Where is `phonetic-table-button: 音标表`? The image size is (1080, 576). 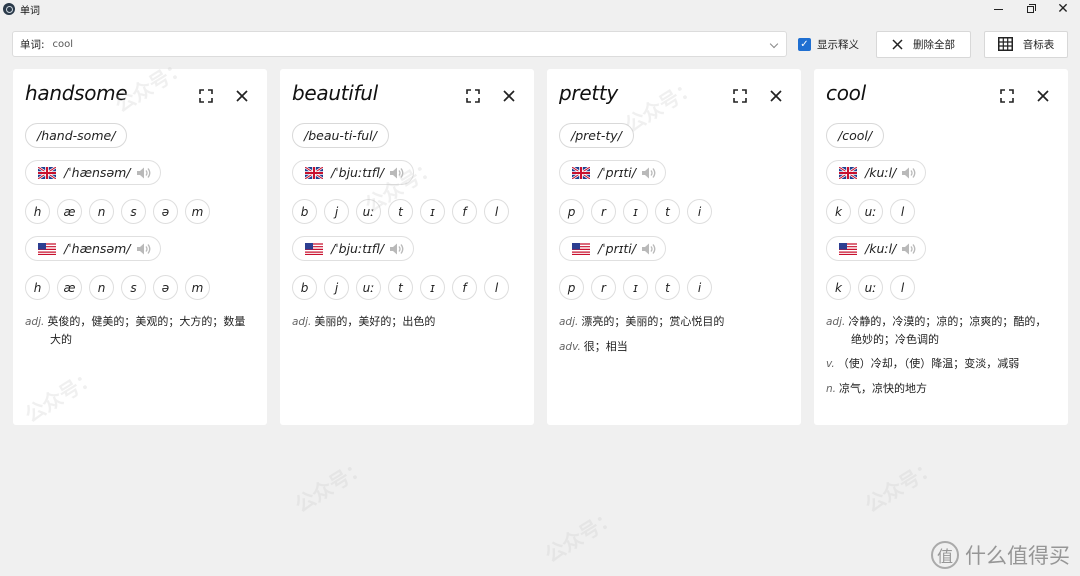
phonetic-table-button: 音标表 is located at coordinates (1026, 44).